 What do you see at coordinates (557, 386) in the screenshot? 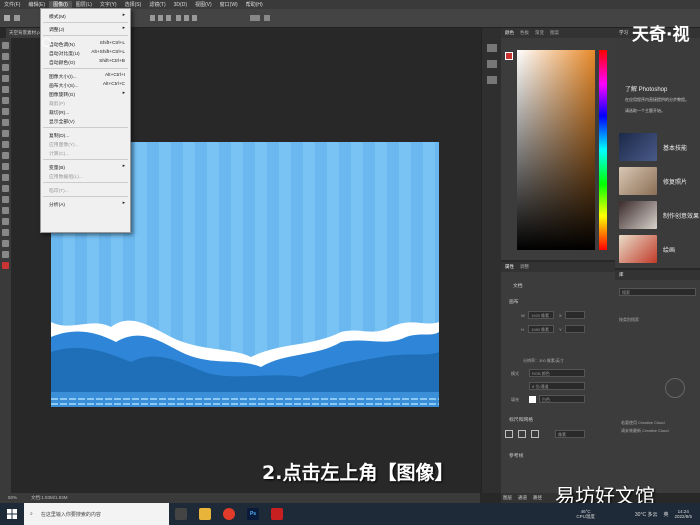
I see `depth-select: 8 位/通道` at bounding box center [557, 386].